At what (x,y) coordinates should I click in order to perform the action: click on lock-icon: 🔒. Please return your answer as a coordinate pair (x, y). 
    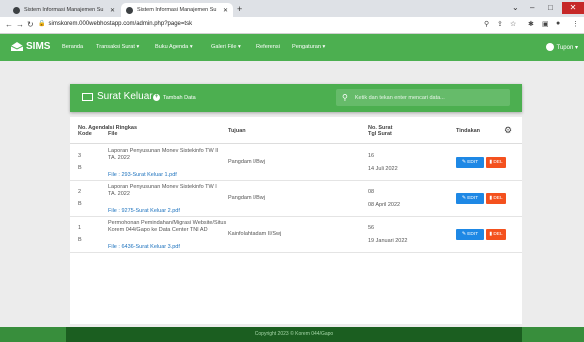
    Looking at the image, I should click on (42, 24).